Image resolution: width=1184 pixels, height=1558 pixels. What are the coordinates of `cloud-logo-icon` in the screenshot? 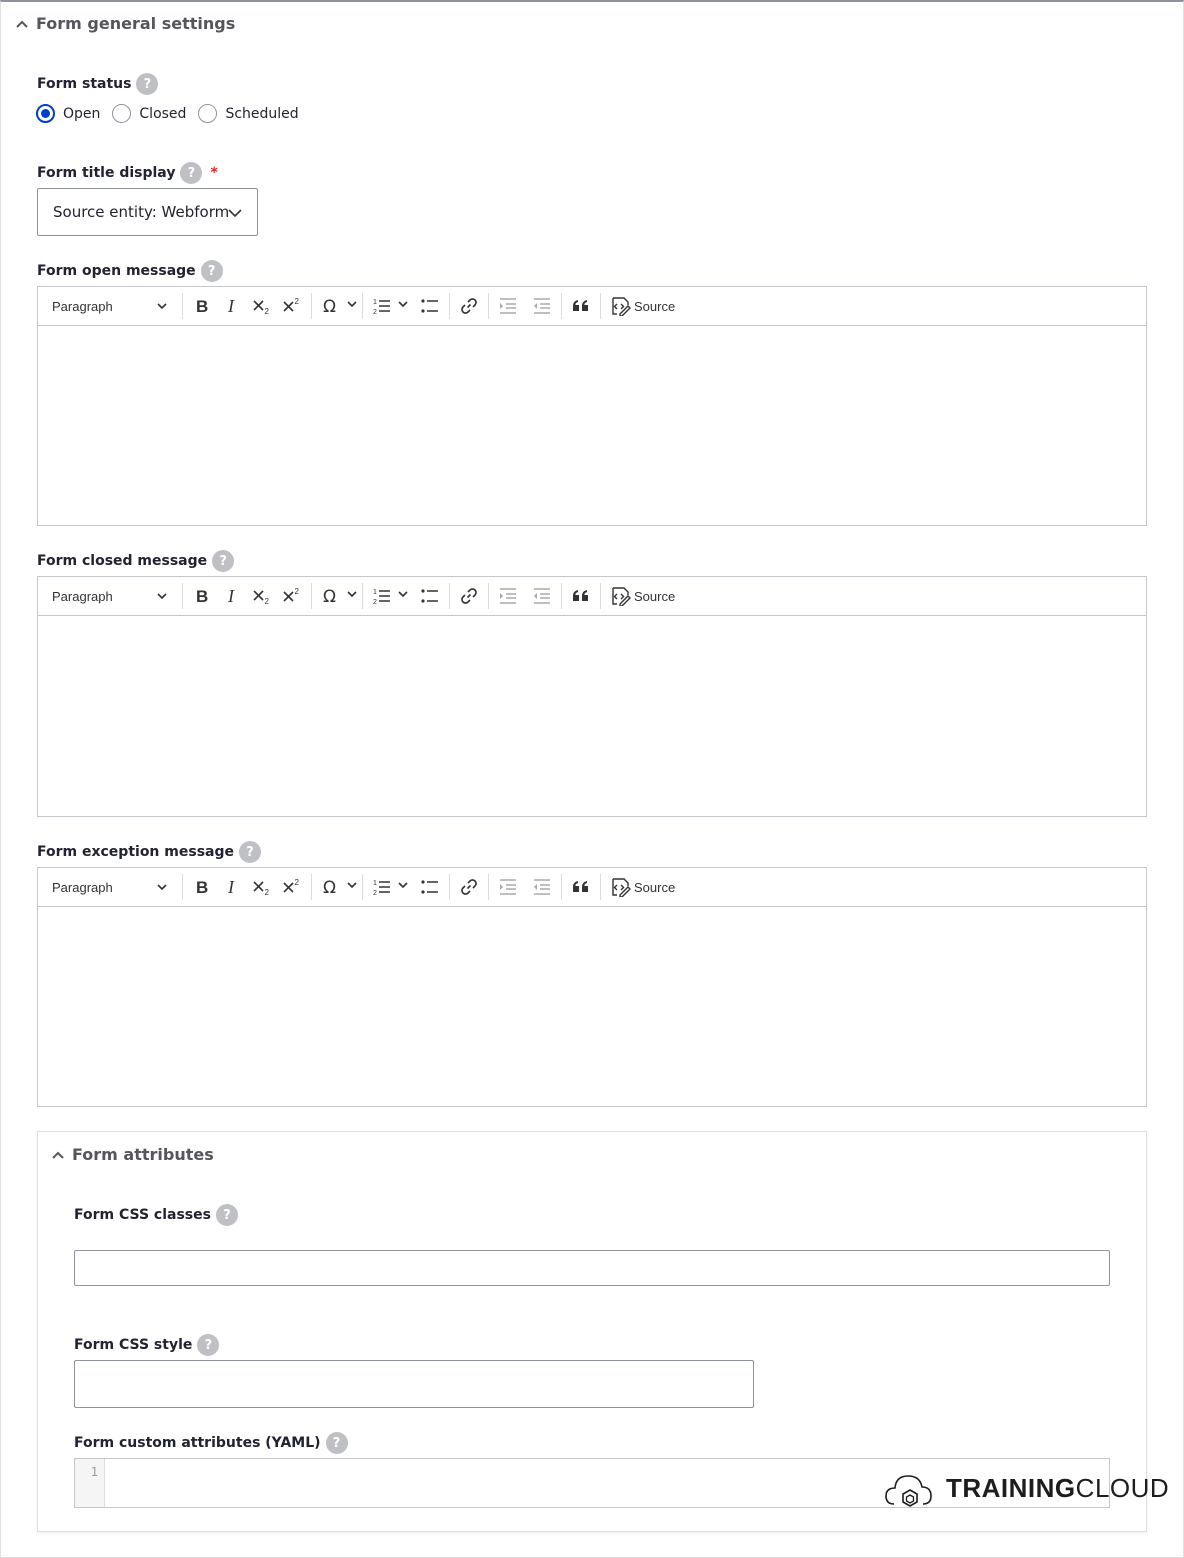 It's located at (908, 1491).